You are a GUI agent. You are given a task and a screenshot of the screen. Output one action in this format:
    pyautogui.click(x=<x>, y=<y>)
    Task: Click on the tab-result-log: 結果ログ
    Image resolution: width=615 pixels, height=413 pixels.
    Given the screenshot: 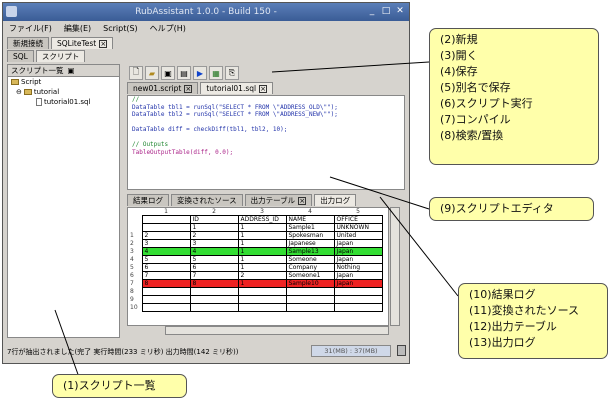 What is the action you would take?
    pyautogui.click(x=148, y=200)
    